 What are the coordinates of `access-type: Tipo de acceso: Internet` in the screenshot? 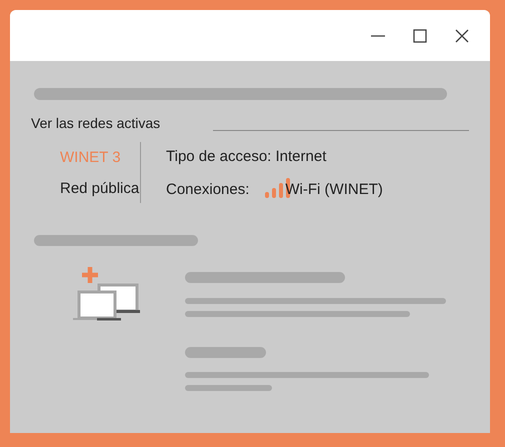 It's located at (247, 156).